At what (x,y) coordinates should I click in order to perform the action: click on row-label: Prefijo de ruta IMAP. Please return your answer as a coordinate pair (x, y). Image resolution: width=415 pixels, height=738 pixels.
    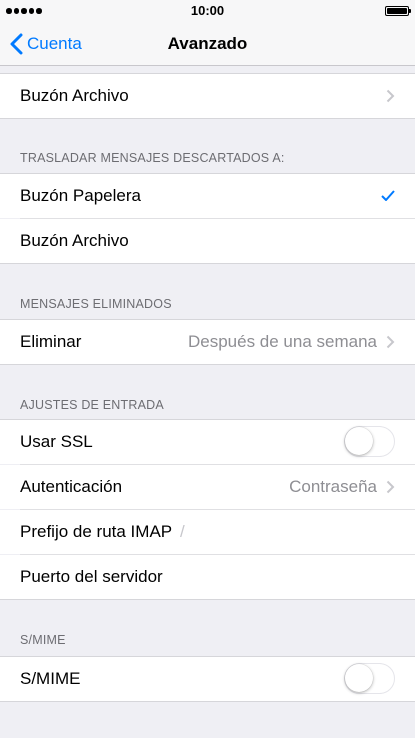
    Looking at the image, I should click on (96, 531).